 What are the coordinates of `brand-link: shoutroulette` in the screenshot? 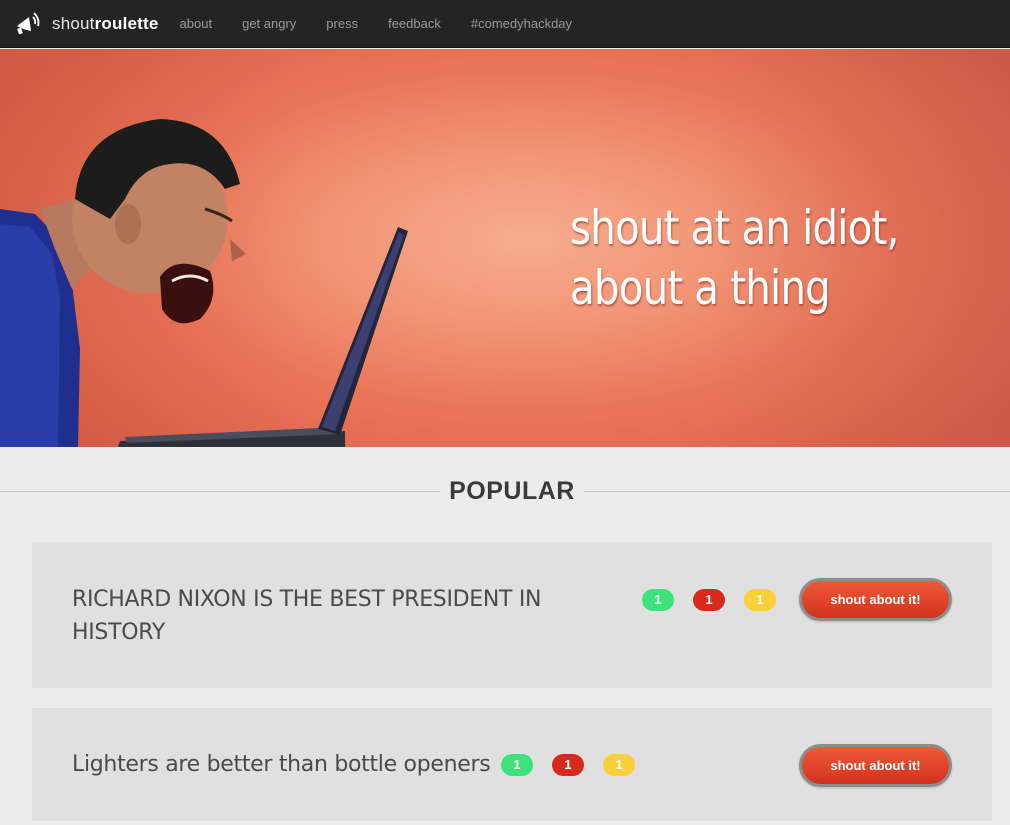 It's located at (86, 24).